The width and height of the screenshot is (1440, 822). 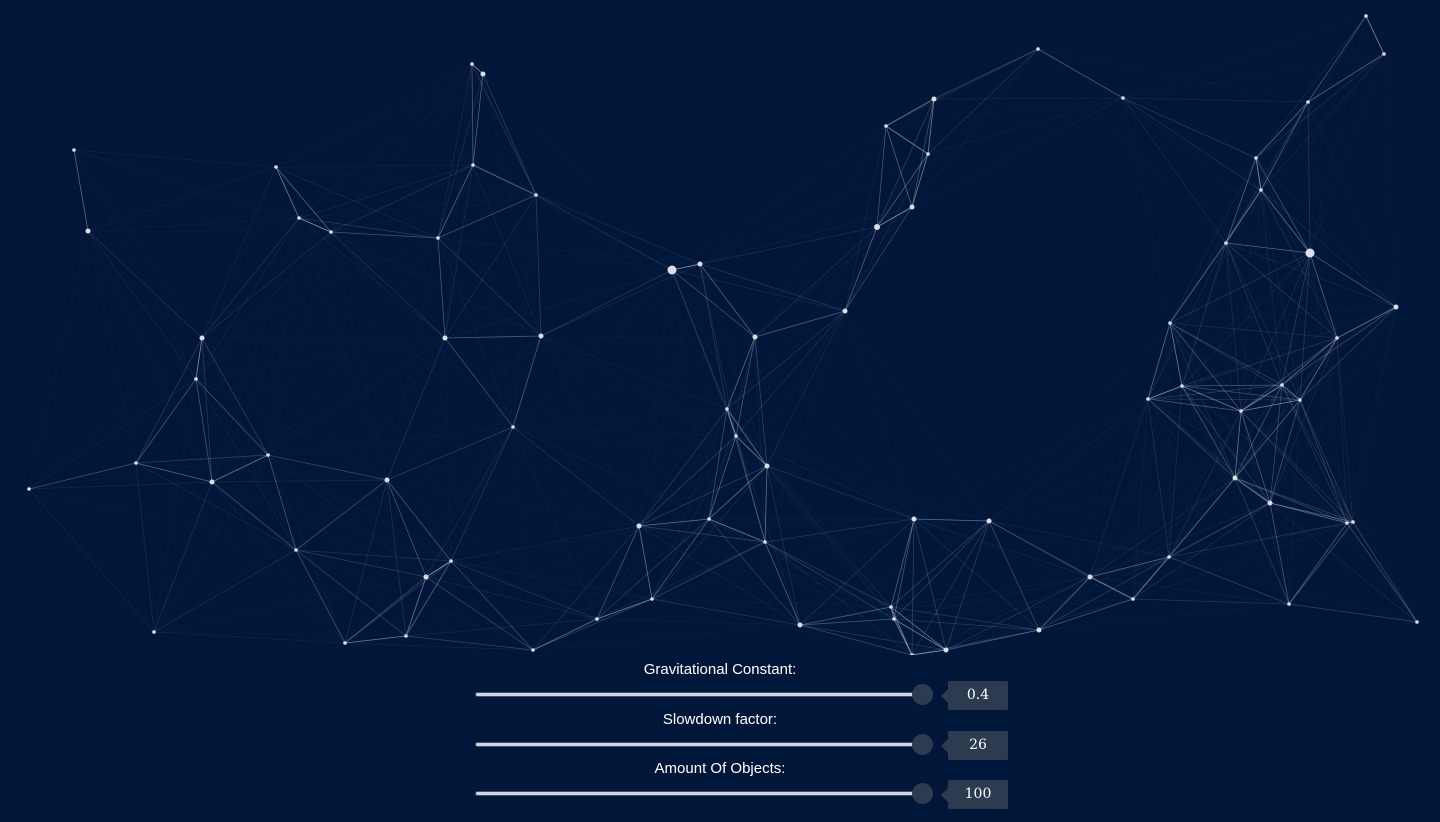 What do you see at coordinates (974, 745) in the screenshot?
I see `slowdown-factor-value: 26` at bounding box center [974, 745].